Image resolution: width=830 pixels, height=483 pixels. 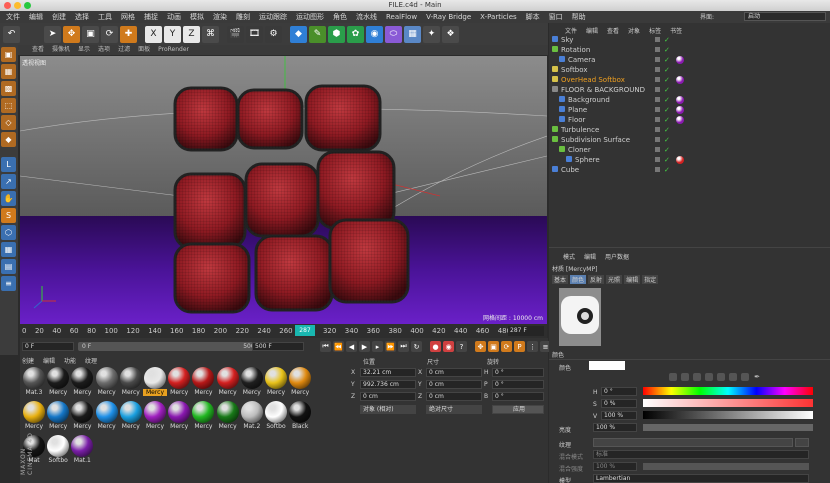 I want to click on stack-icon: ≡, so click(x=8, y=283).